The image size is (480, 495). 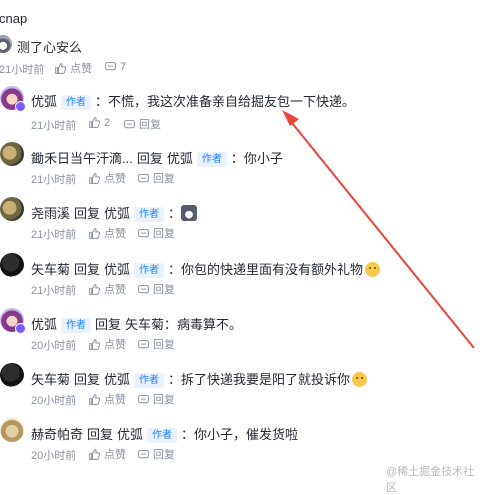 I want to click on watermark: @稀土掘金技术社区, so click(x=430, y=480).